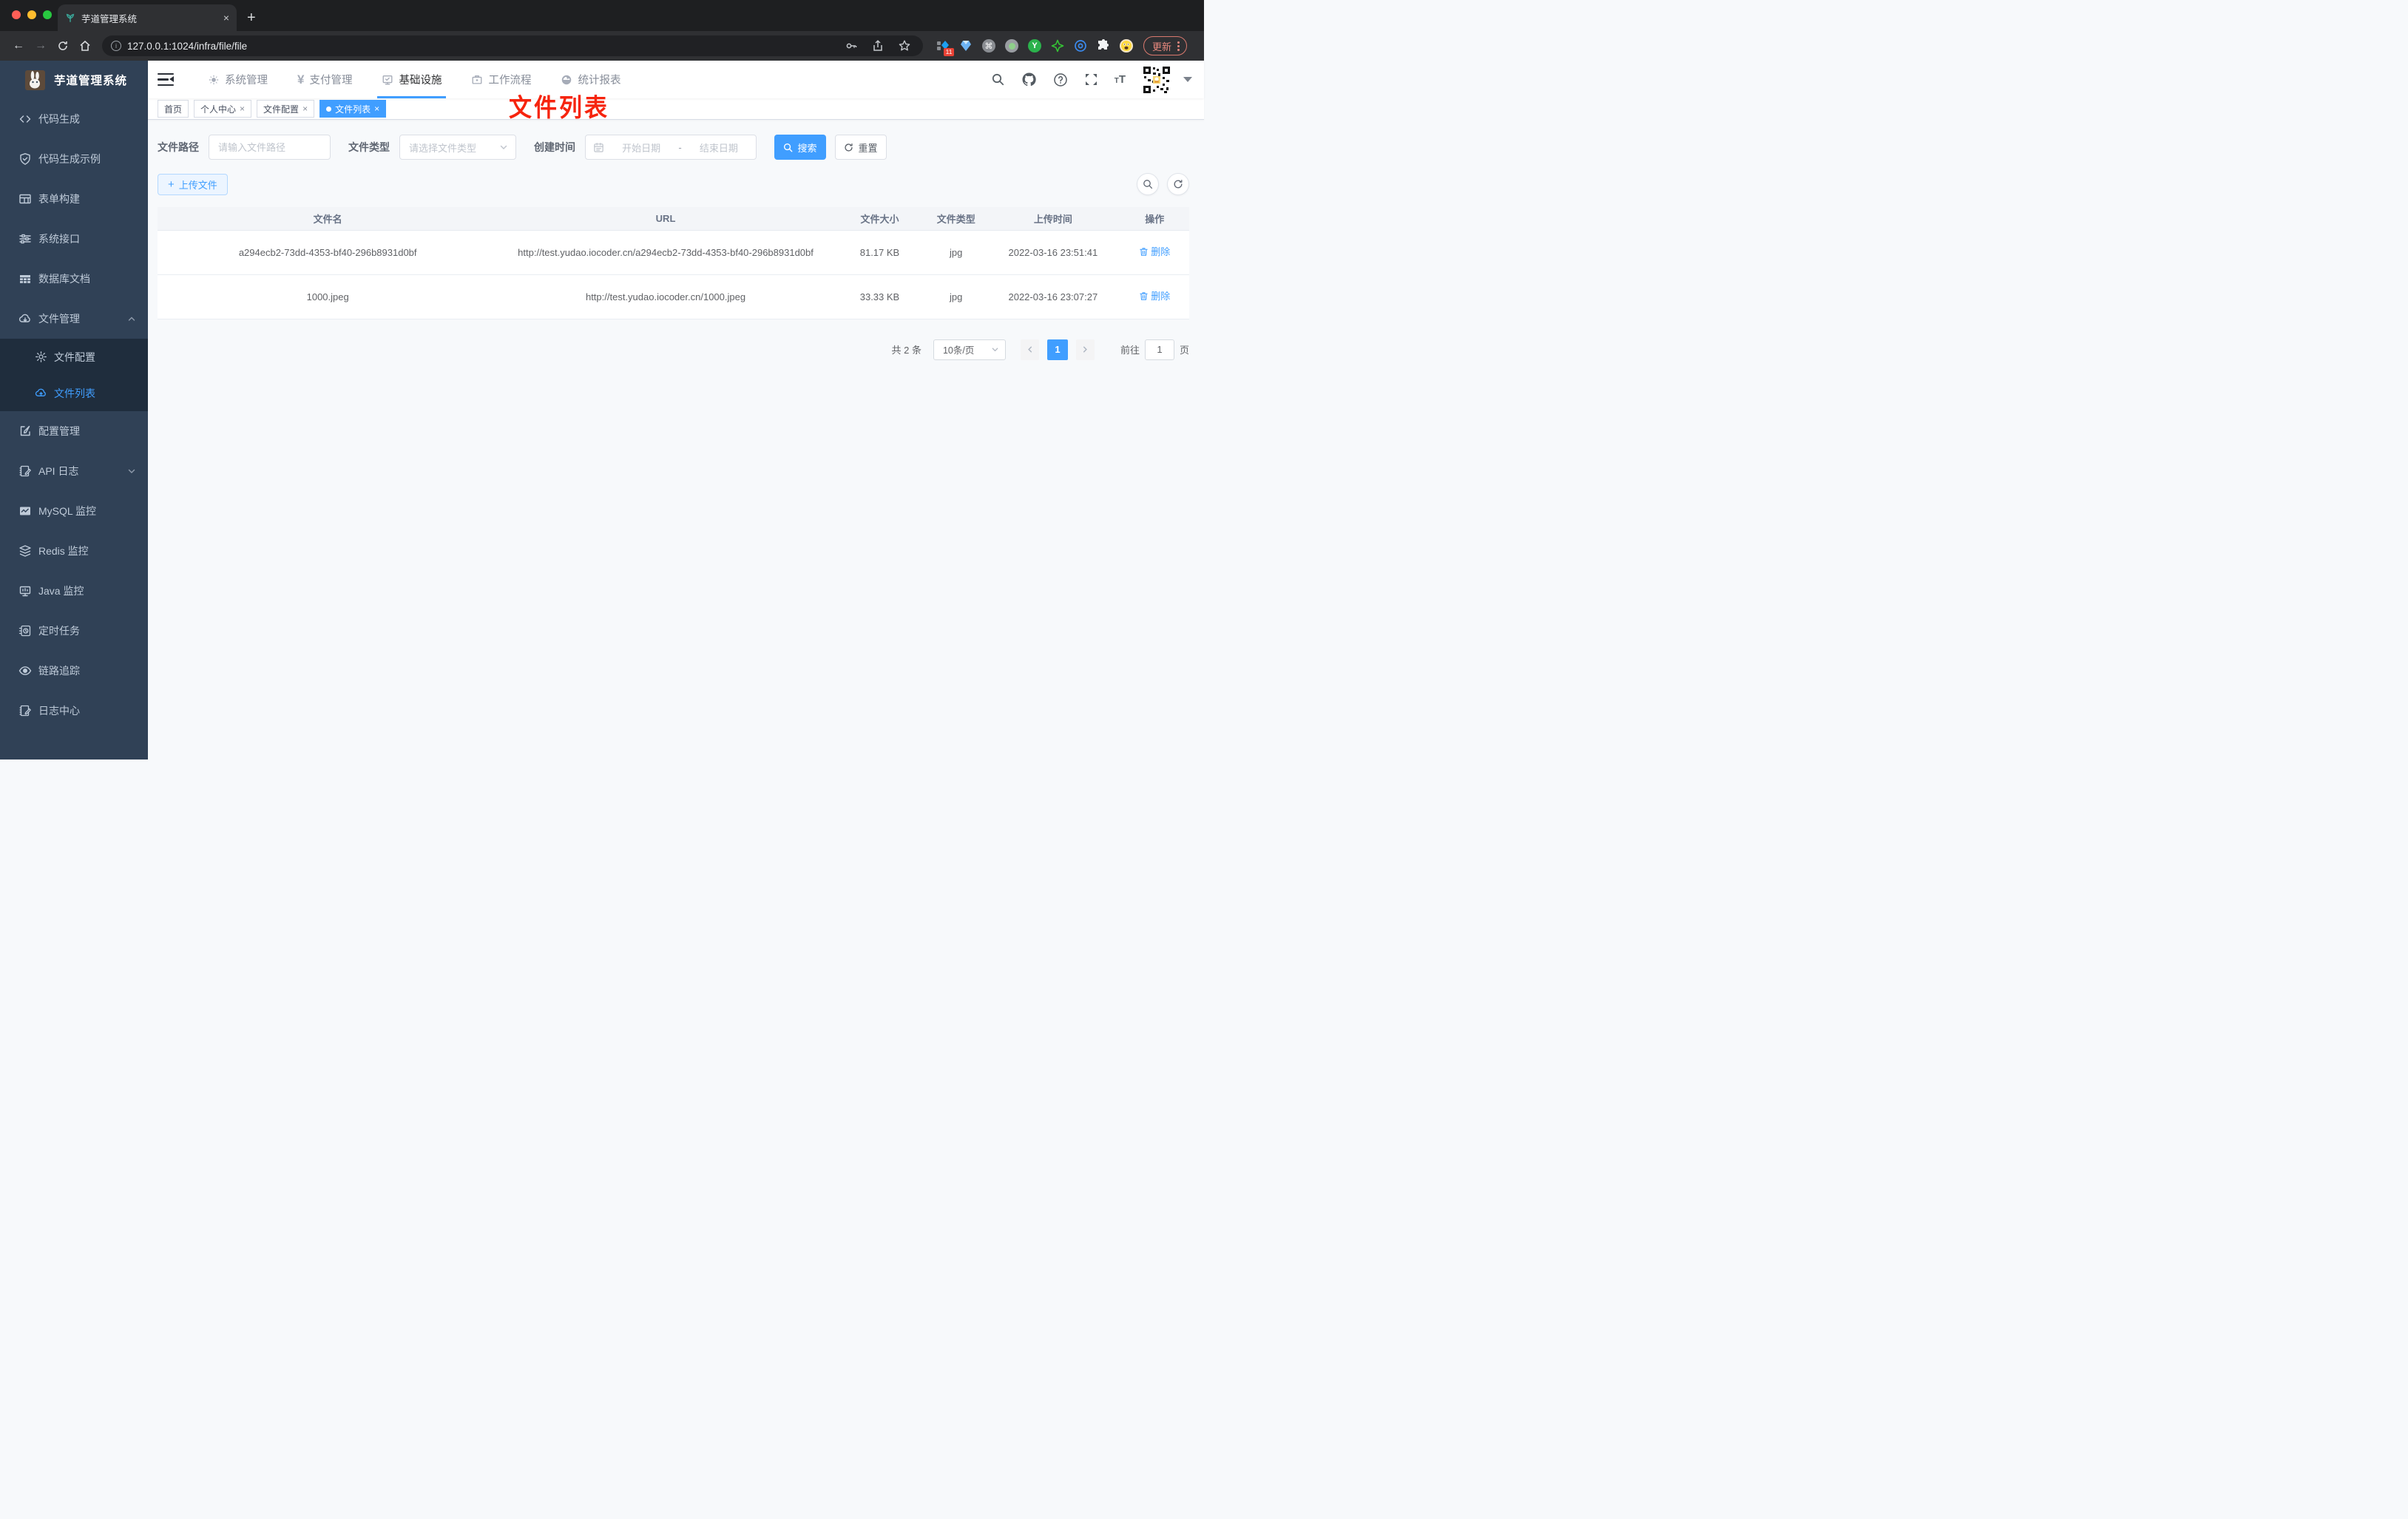 The height and width of the screenshot is (1519, 2408). Describe the element at coordinates (16, 14) in the screenshot. I see `window-close-button` at that location.